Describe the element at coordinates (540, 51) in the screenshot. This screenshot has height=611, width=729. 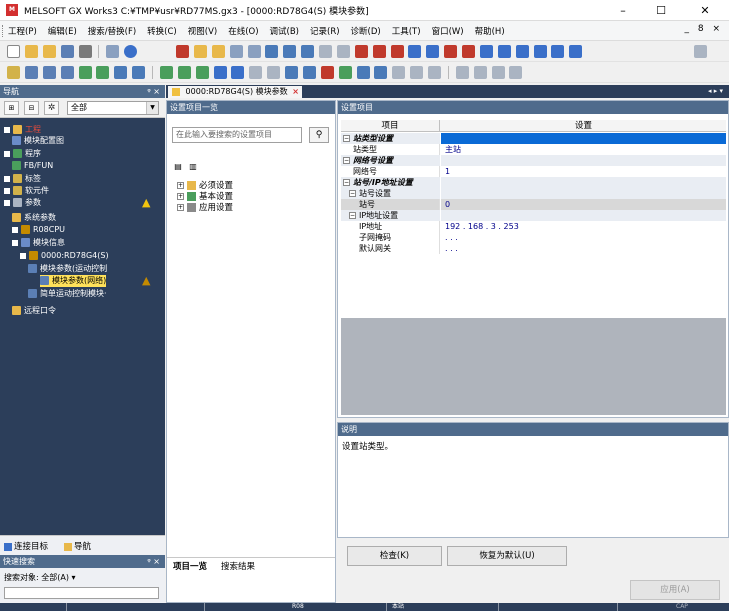
I see `zoom-in-icon` at that location.